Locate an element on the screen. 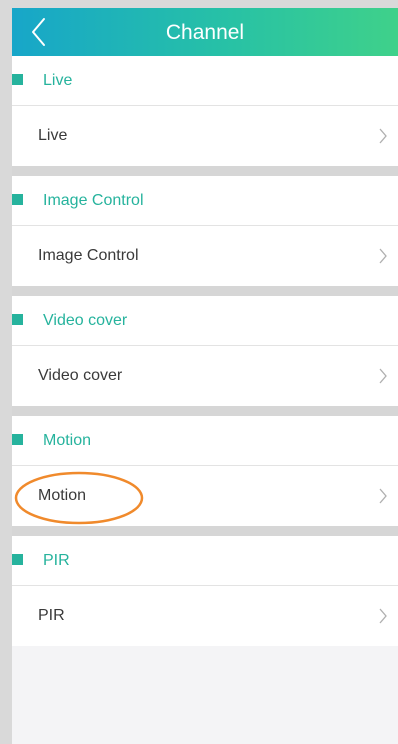 The height and width of the screenshot is (744, 398). list-item-live: Live is located at coordinates (205, 136).